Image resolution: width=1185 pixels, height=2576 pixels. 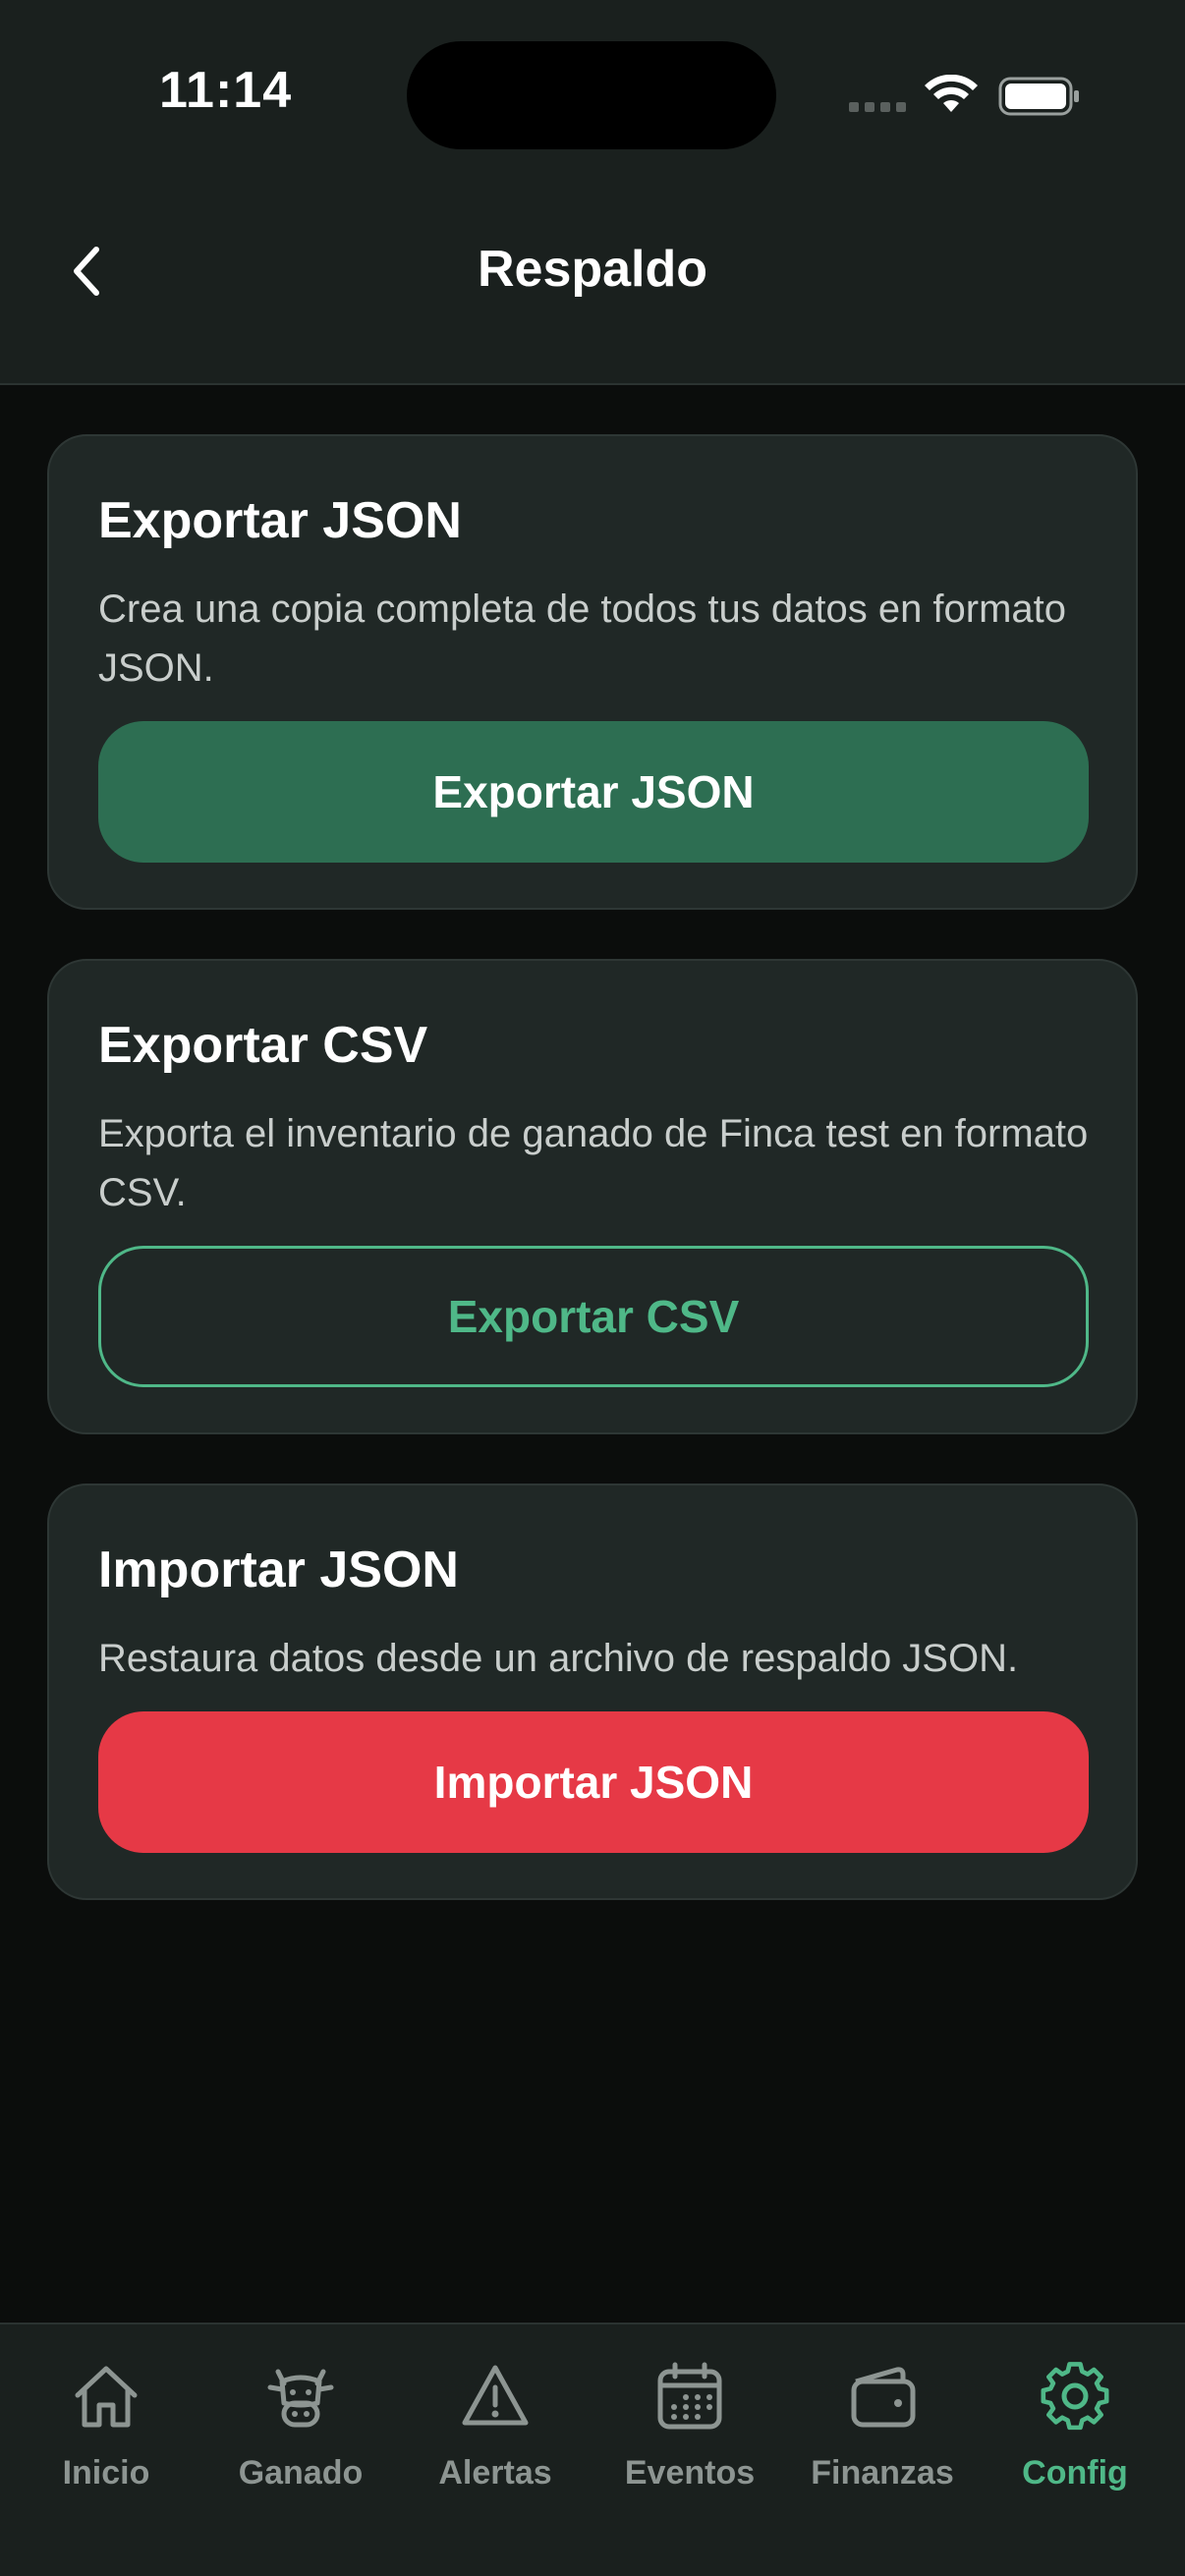 I want to click on cow-icon, so click(x=301, y=2398).